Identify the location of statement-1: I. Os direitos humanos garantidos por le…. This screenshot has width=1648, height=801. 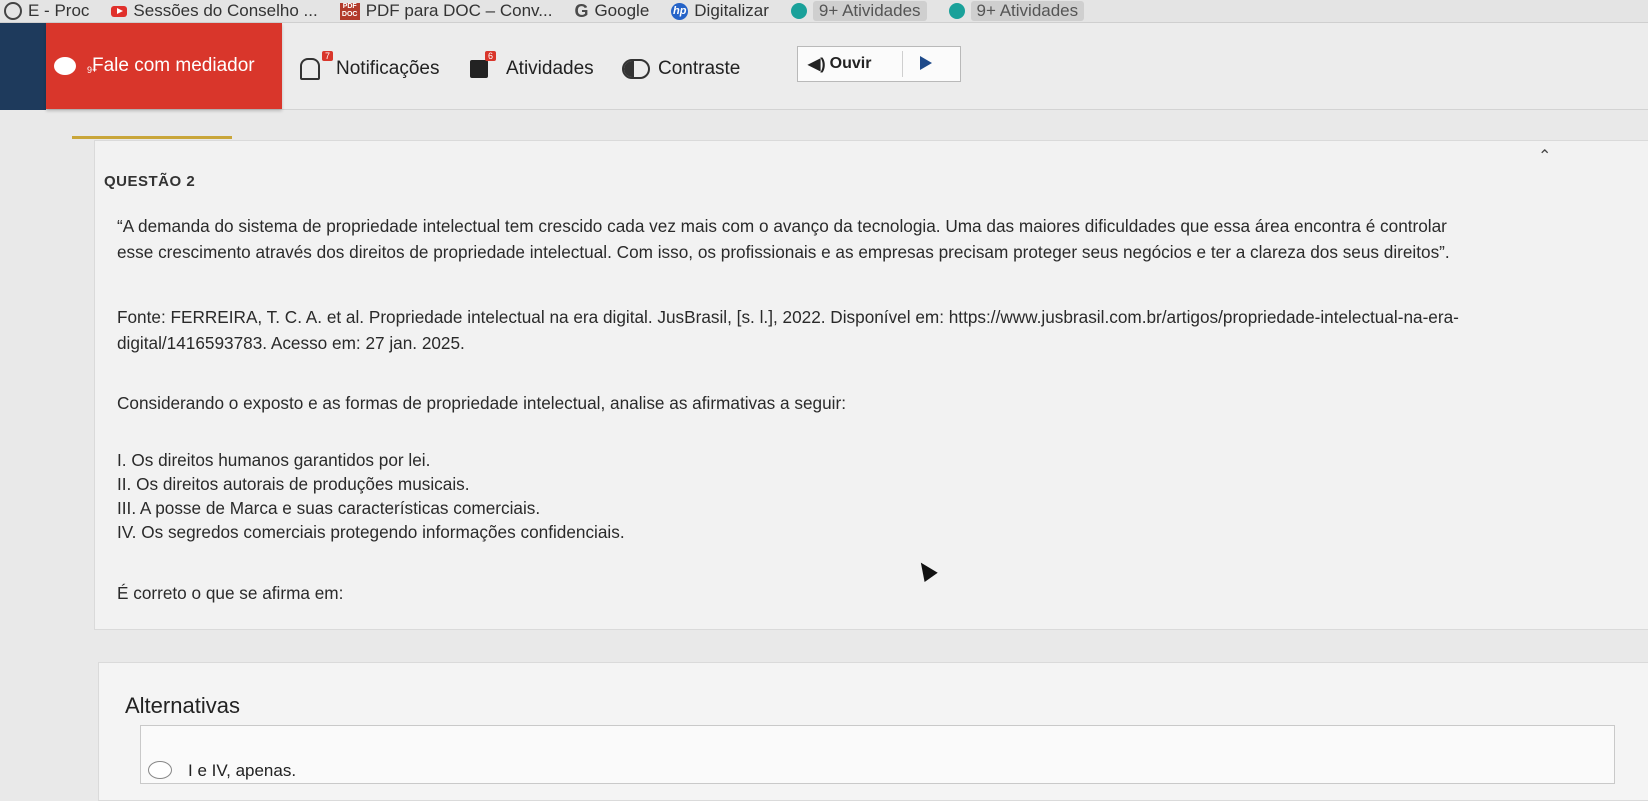
(274, 460).